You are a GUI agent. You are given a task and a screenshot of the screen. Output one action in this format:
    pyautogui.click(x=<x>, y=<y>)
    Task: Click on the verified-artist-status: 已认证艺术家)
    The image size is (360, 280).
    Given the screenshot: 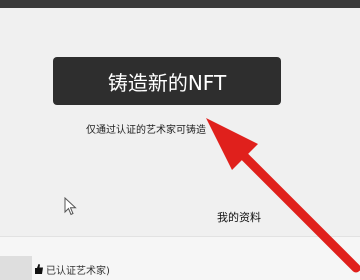 What is the action you would take?
    pyautogui.click(x=78, y=271)
    